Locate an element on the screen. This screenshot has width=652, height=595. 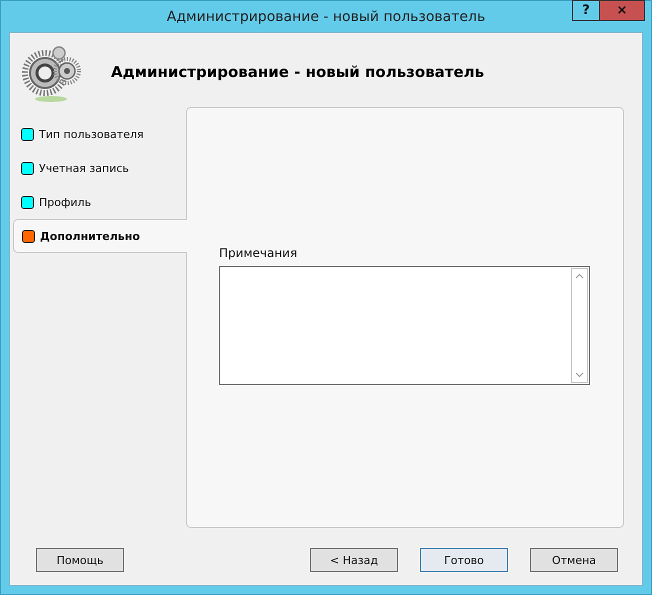
close-button: × is located at coordinates (622, 10).